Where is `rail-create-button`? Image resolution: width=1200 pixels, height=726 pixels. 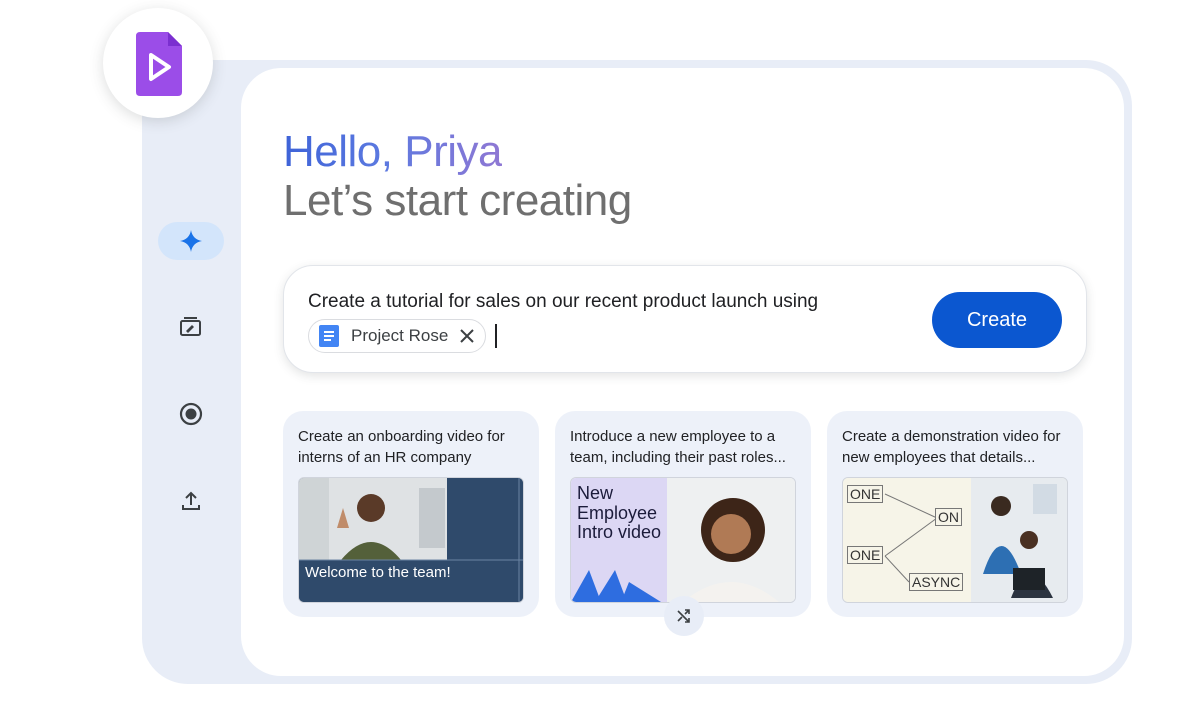 rail-create-button is located at coordinates (191, 241).